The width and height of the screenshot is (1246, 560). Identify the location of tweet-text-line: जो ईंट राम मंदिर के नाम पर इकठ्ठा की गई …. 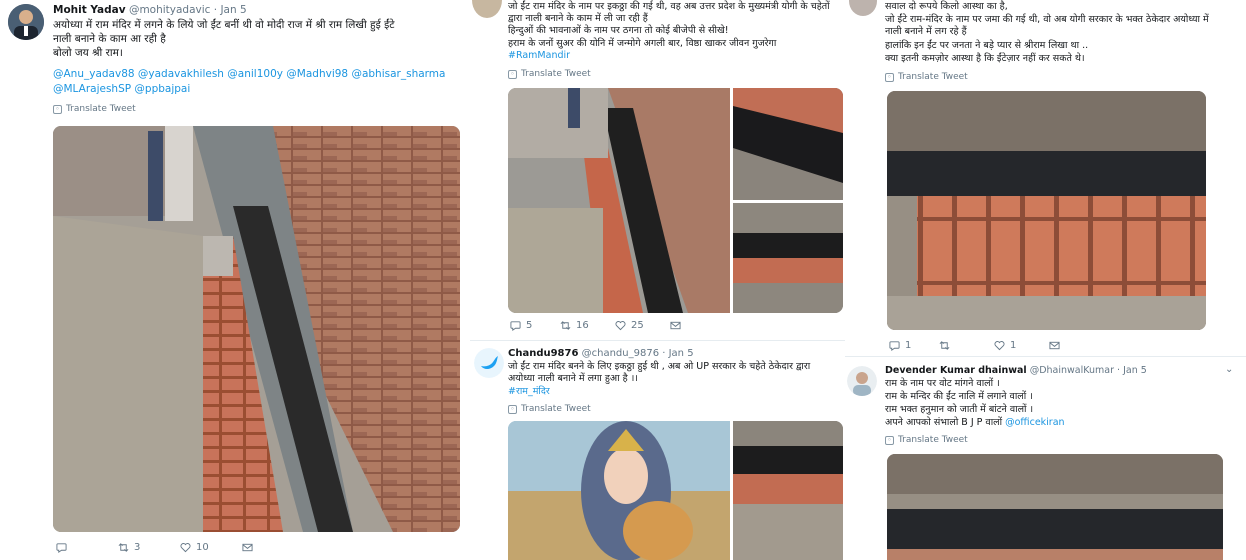
(669, 6).